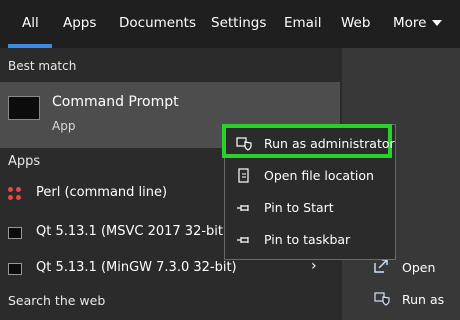 The image size is (460, 320). Describe the element at coordinates (101, 192) in the screenshot. I see `list-item-perl: Perl (command line)` at that location.